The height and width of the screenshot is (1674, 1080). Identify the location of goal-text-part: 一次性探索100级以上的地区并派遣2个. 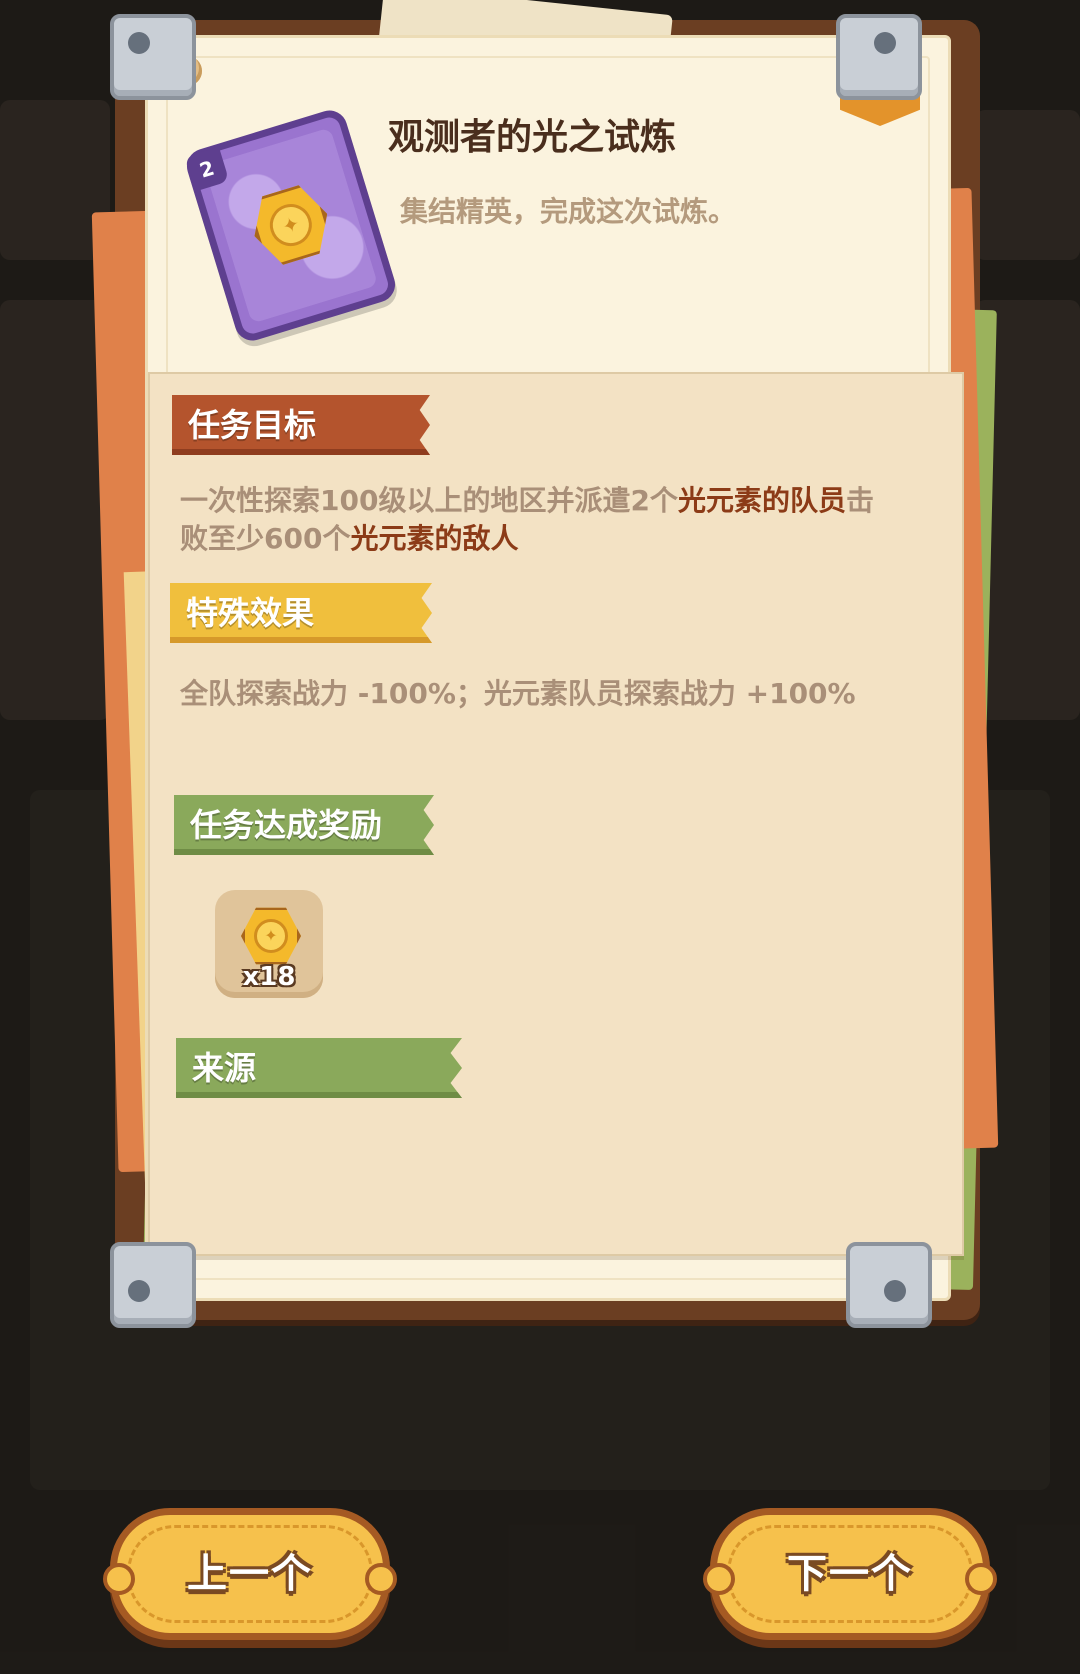
(429, 500).